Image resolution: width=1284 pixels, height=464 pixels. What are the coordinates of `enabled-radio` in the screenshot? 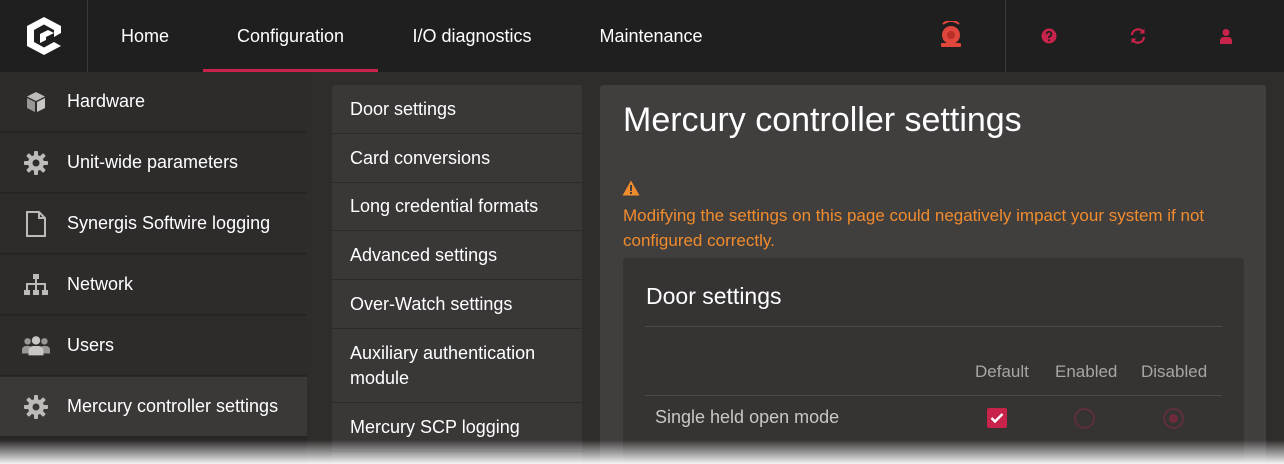 It's located at (1084, 418).